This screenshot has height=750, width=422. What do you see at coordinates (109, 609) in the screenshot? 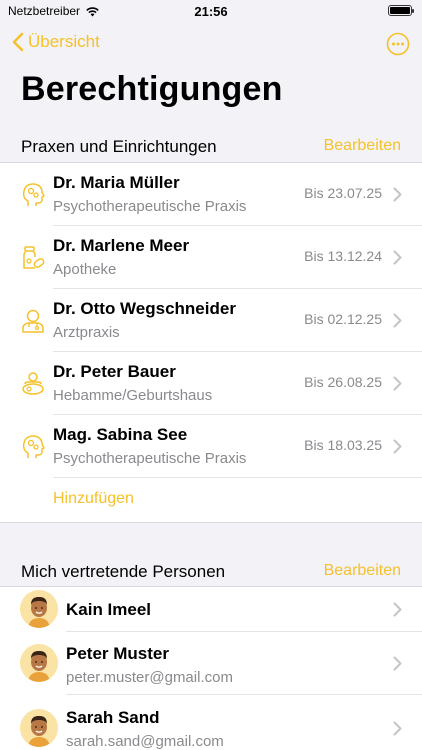
I see `person-name: Kain Imeel` at bounding box center [109, 609].